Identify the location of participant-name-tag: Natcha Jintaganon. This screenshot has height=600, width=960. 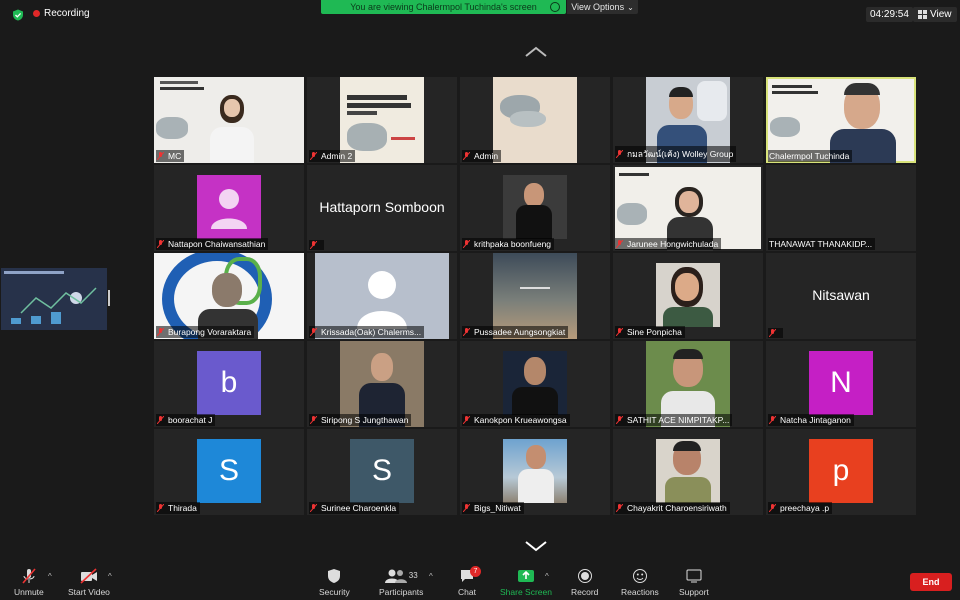
(811, 420).